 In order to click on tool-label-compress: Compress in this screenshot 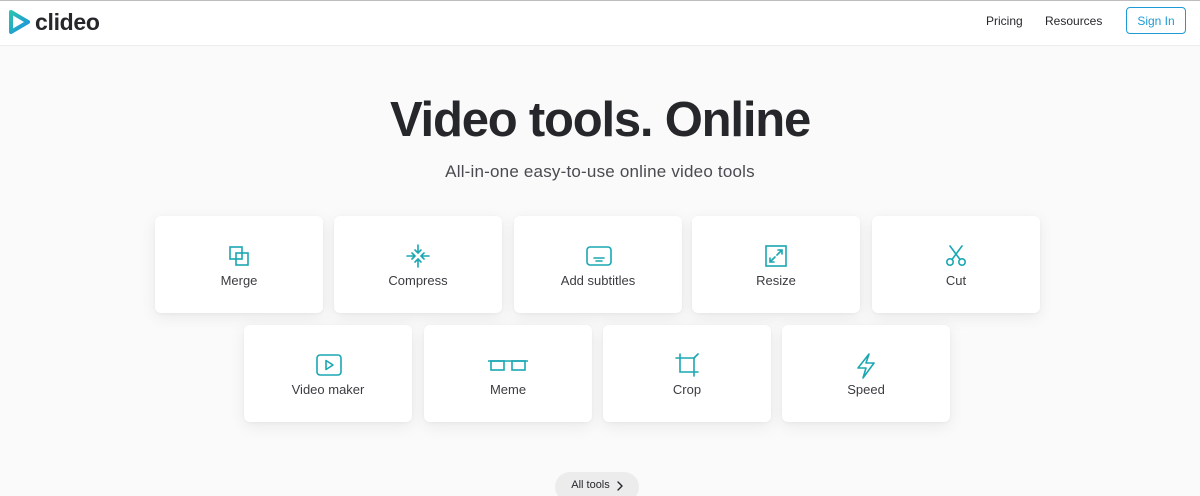, I will do `click(418, 280)`.